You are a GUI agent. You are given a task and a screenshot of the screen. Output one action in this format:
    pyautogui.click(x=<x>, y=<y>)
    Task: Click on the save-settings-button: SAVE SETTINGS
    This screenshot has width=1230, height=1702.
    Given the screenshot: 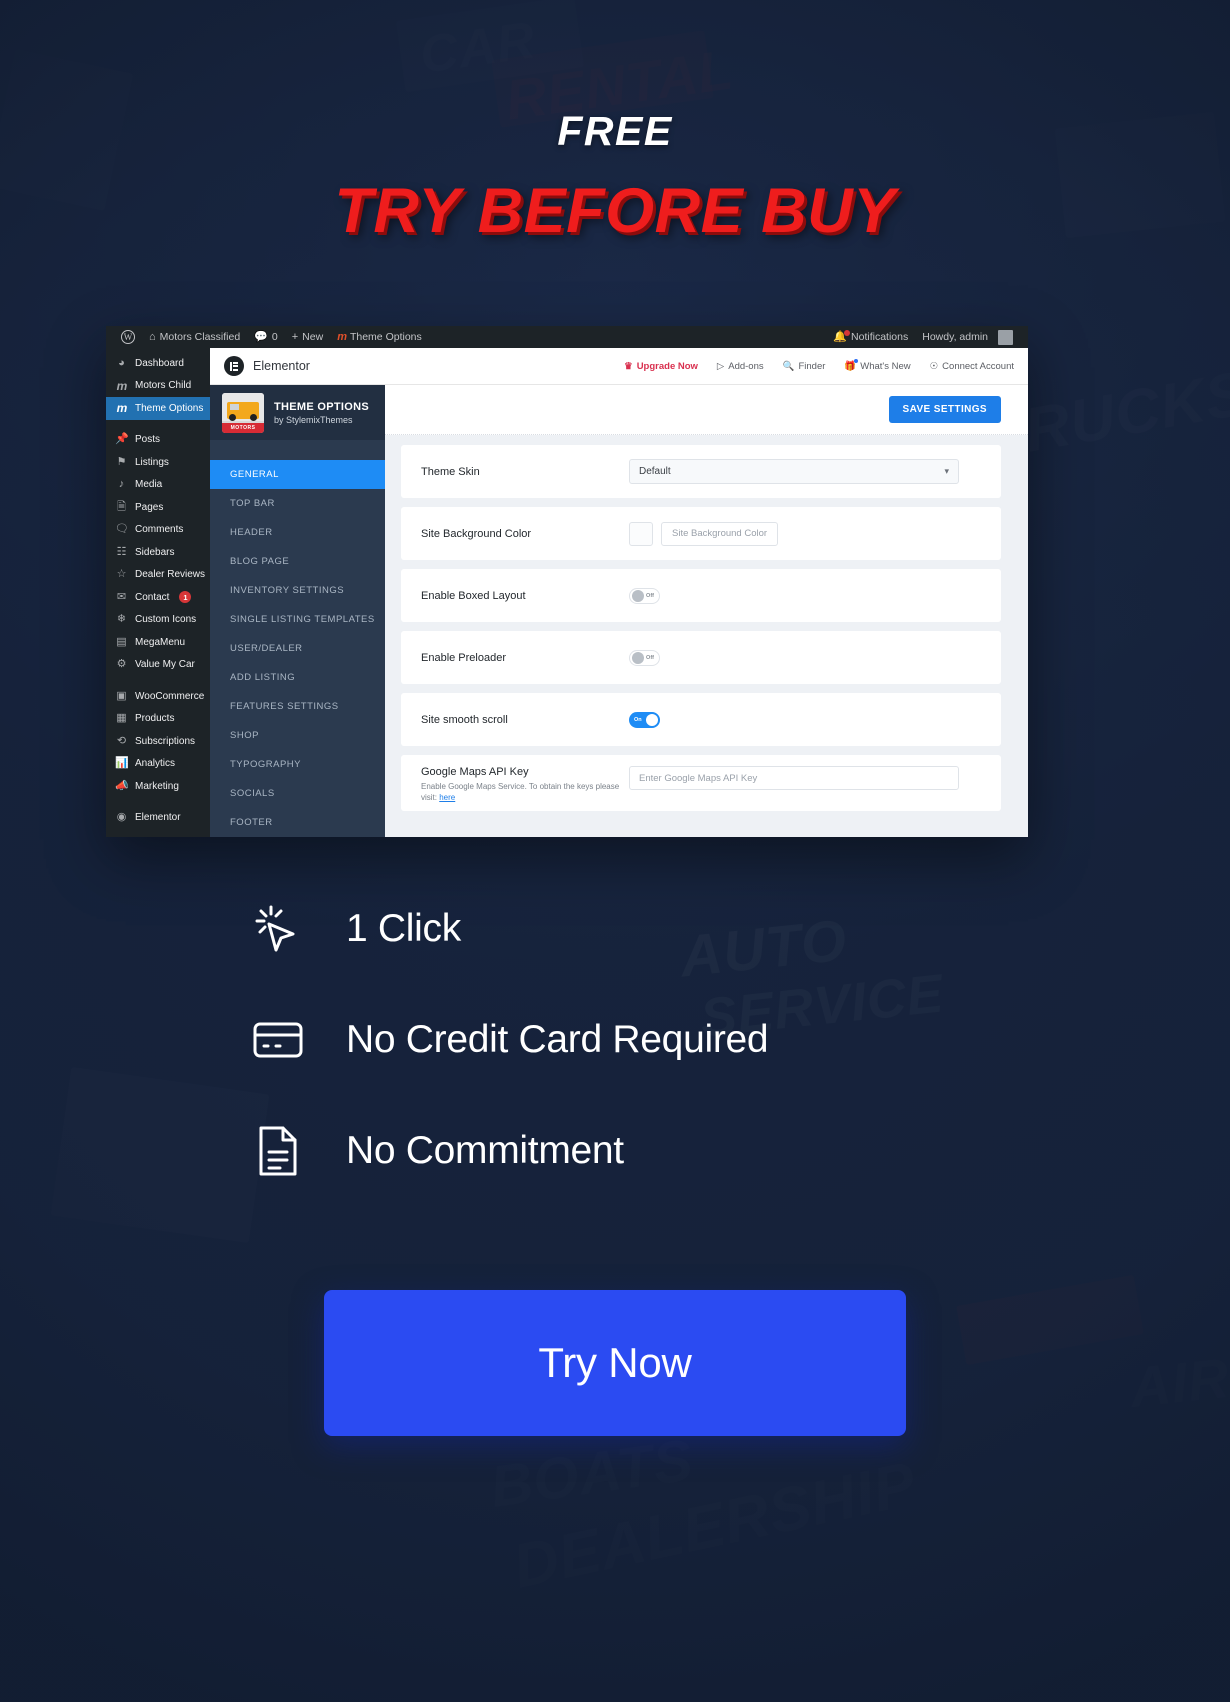 What is the action you would take?
    pyautogui.click(x=944, y=409)
    